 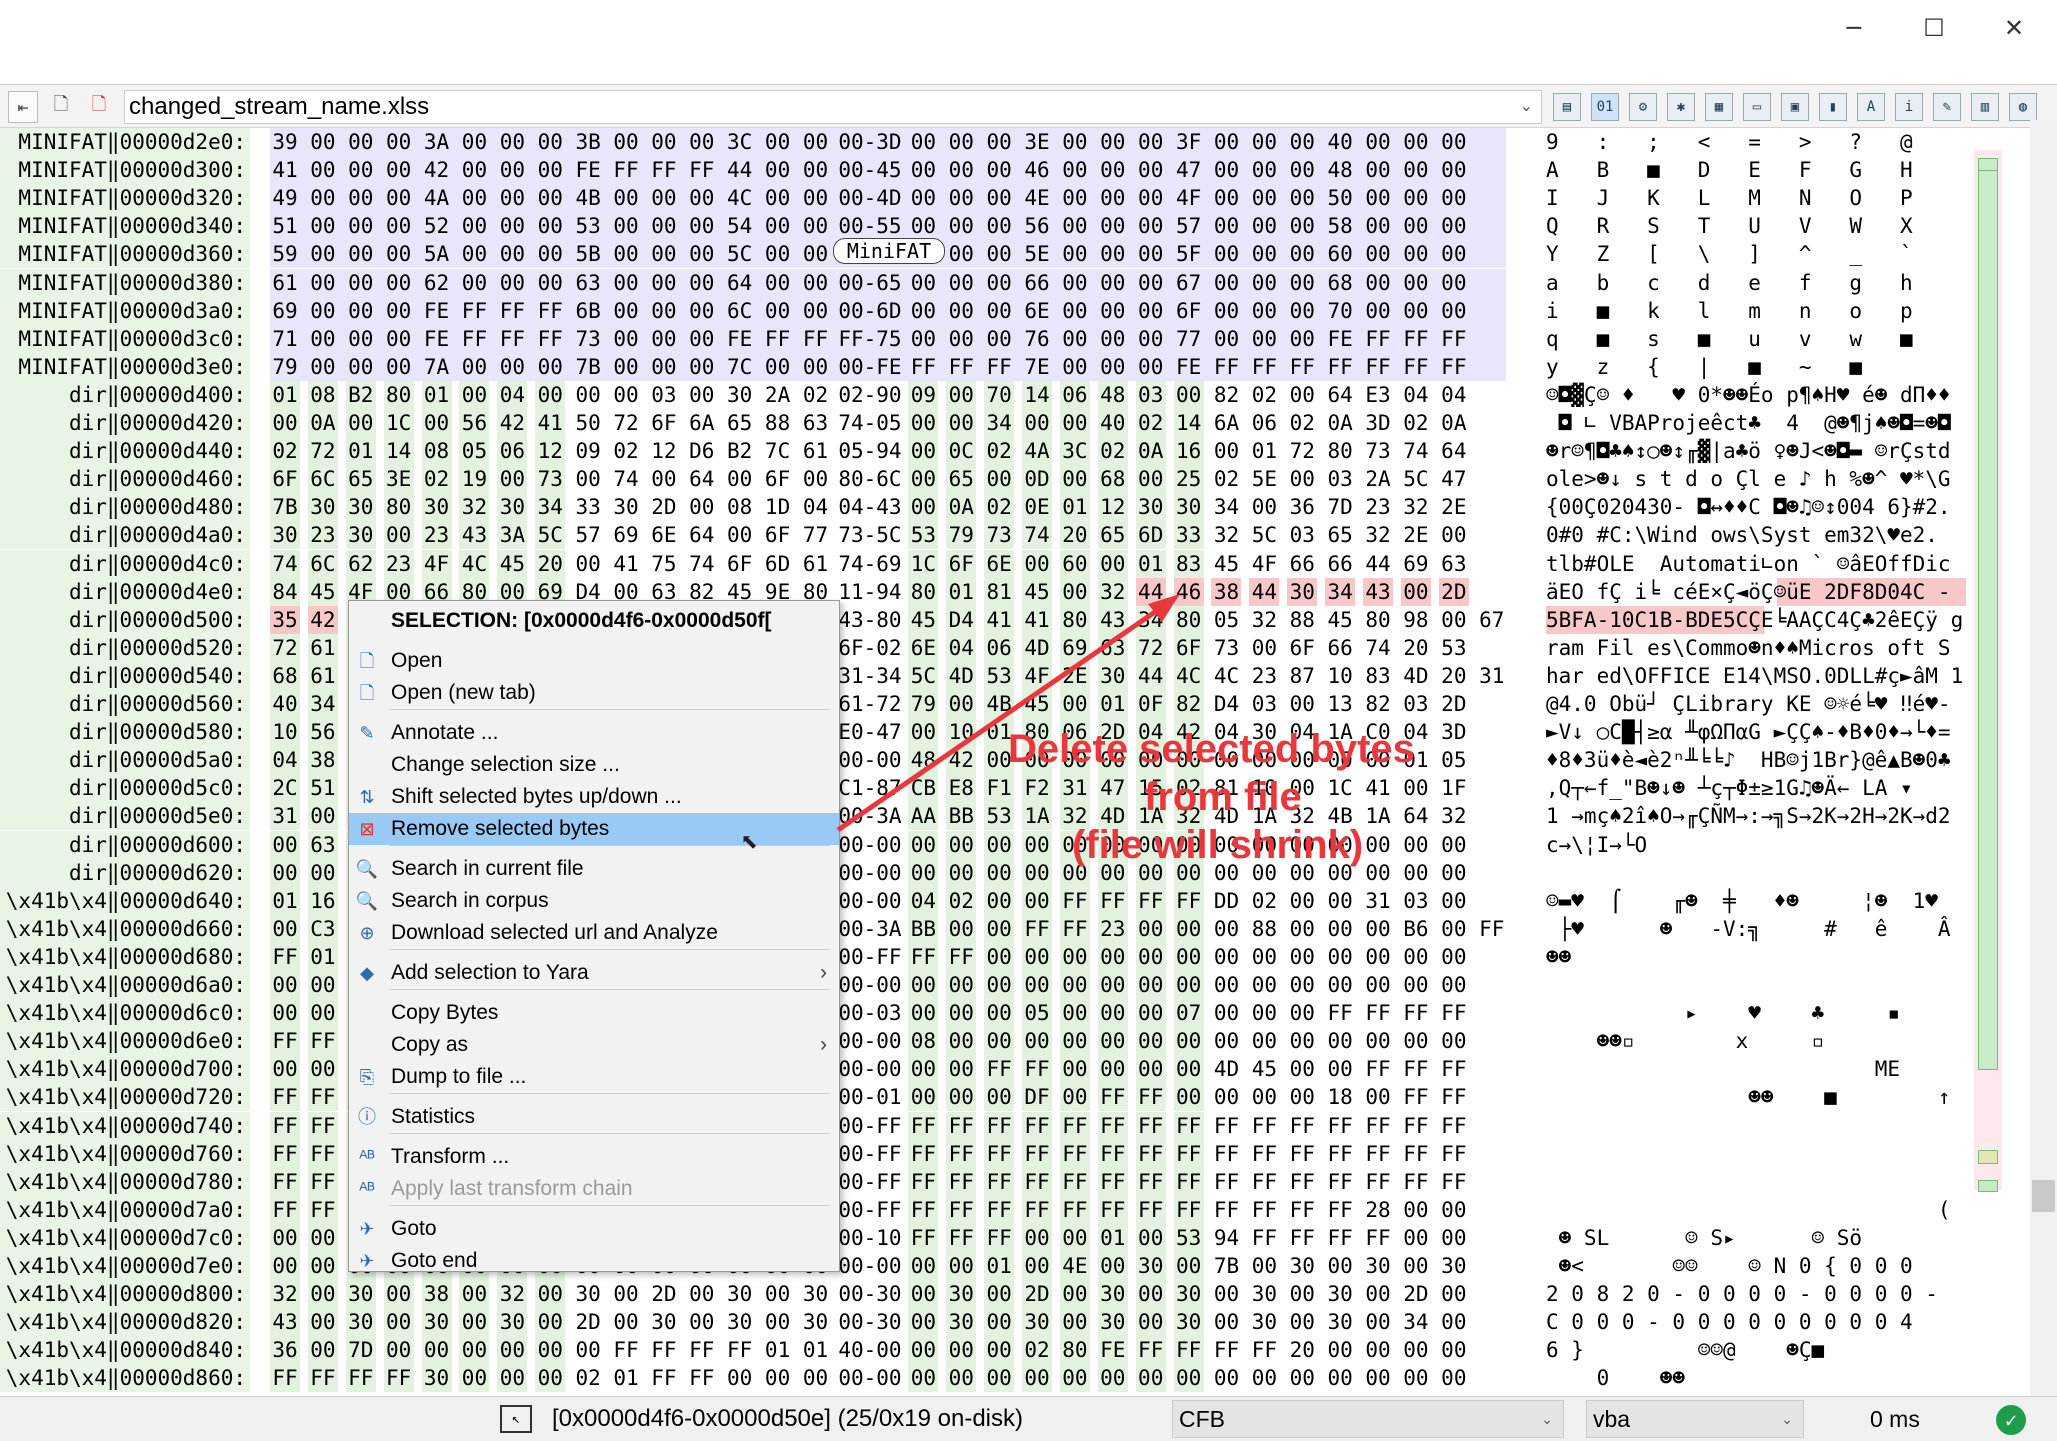 What do you see at coordinates (1037, 367) in the screenshot?
I see `hex-byte: 7E` at bounding box center [1037, 367].